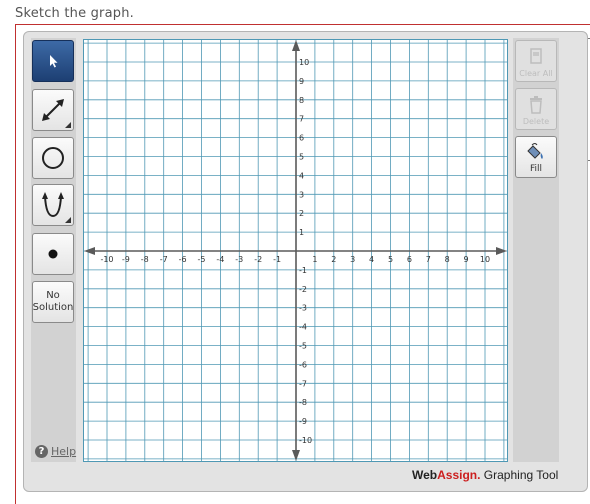  What do you see at coordinates (53, 307) in the screenshot?
I see `no-solution-label-line2: Solution` at bounding box center [53, 307].